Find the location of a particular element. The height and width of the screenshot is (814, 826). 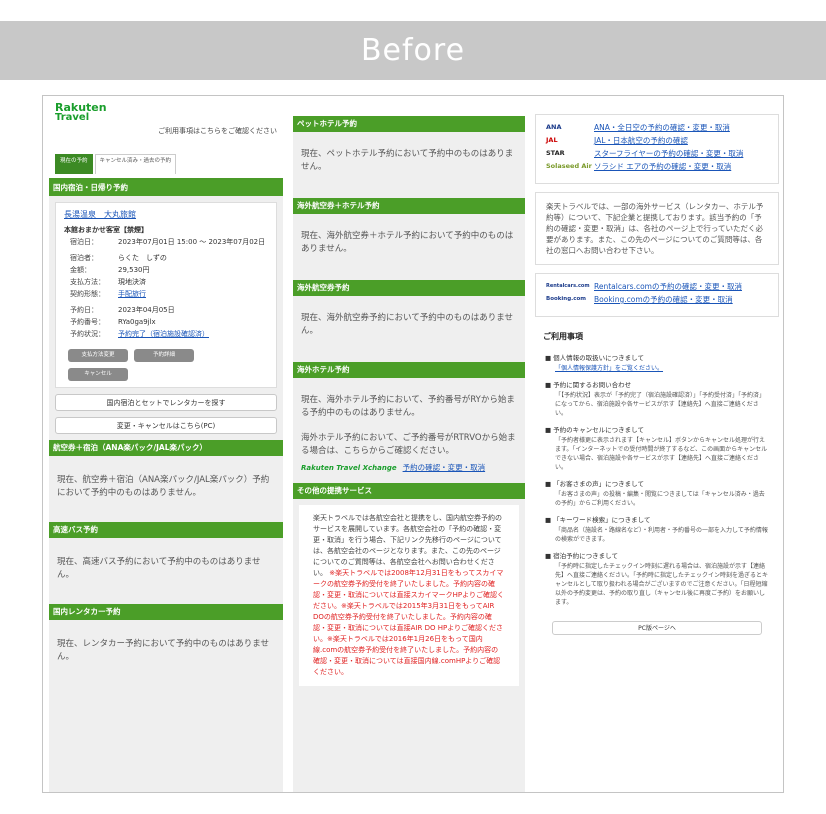

starflyer-link: スターフライヤーの予約の確認・変更・取消 is located at coordinates (681, 153).